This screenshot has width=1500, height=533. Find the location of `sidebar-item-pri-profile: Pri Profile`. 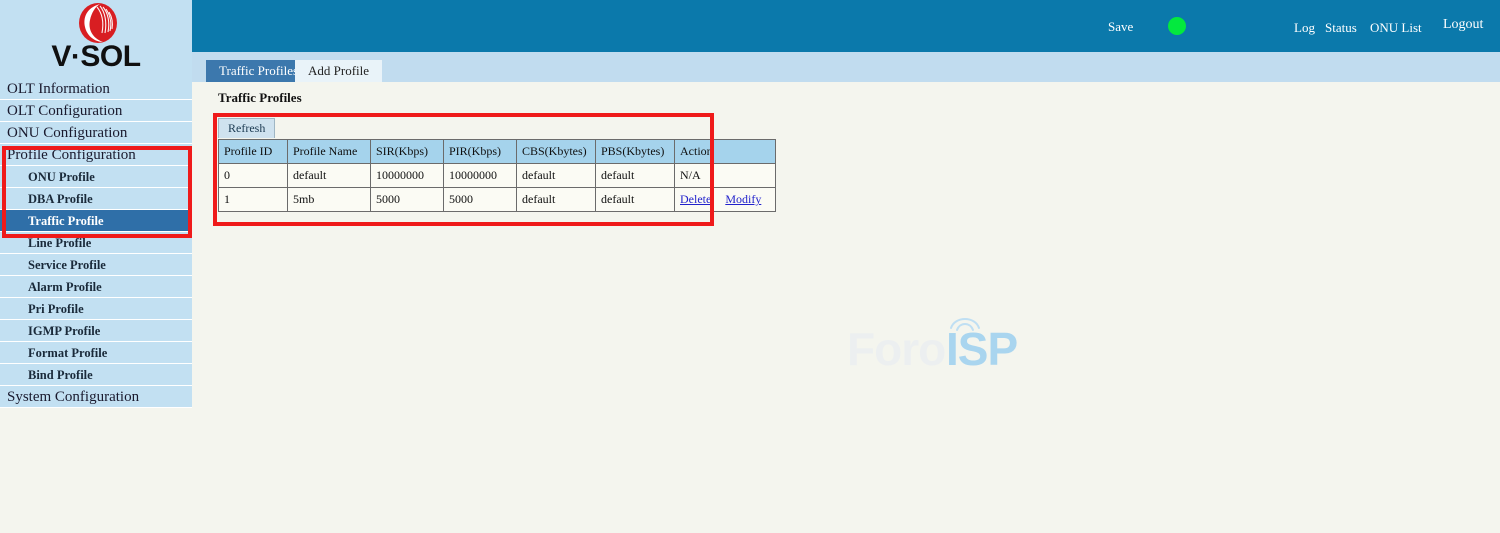

sidebar-item-pri-profile: Pri Profile is located at coordinates (96, 309).